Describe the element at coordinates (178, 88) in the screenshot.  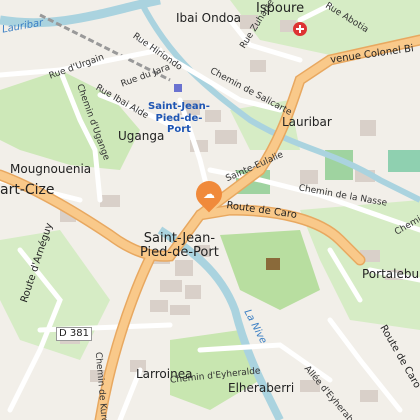
I see `station-icon` at that location.